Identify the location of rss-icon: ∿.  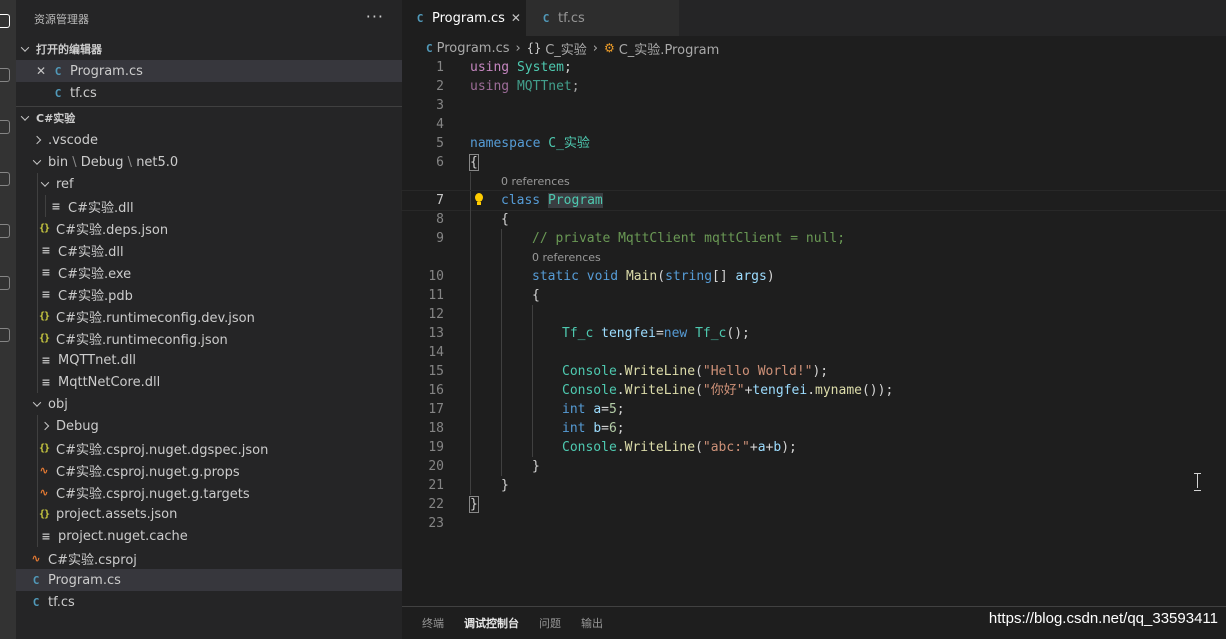
(44, 470).